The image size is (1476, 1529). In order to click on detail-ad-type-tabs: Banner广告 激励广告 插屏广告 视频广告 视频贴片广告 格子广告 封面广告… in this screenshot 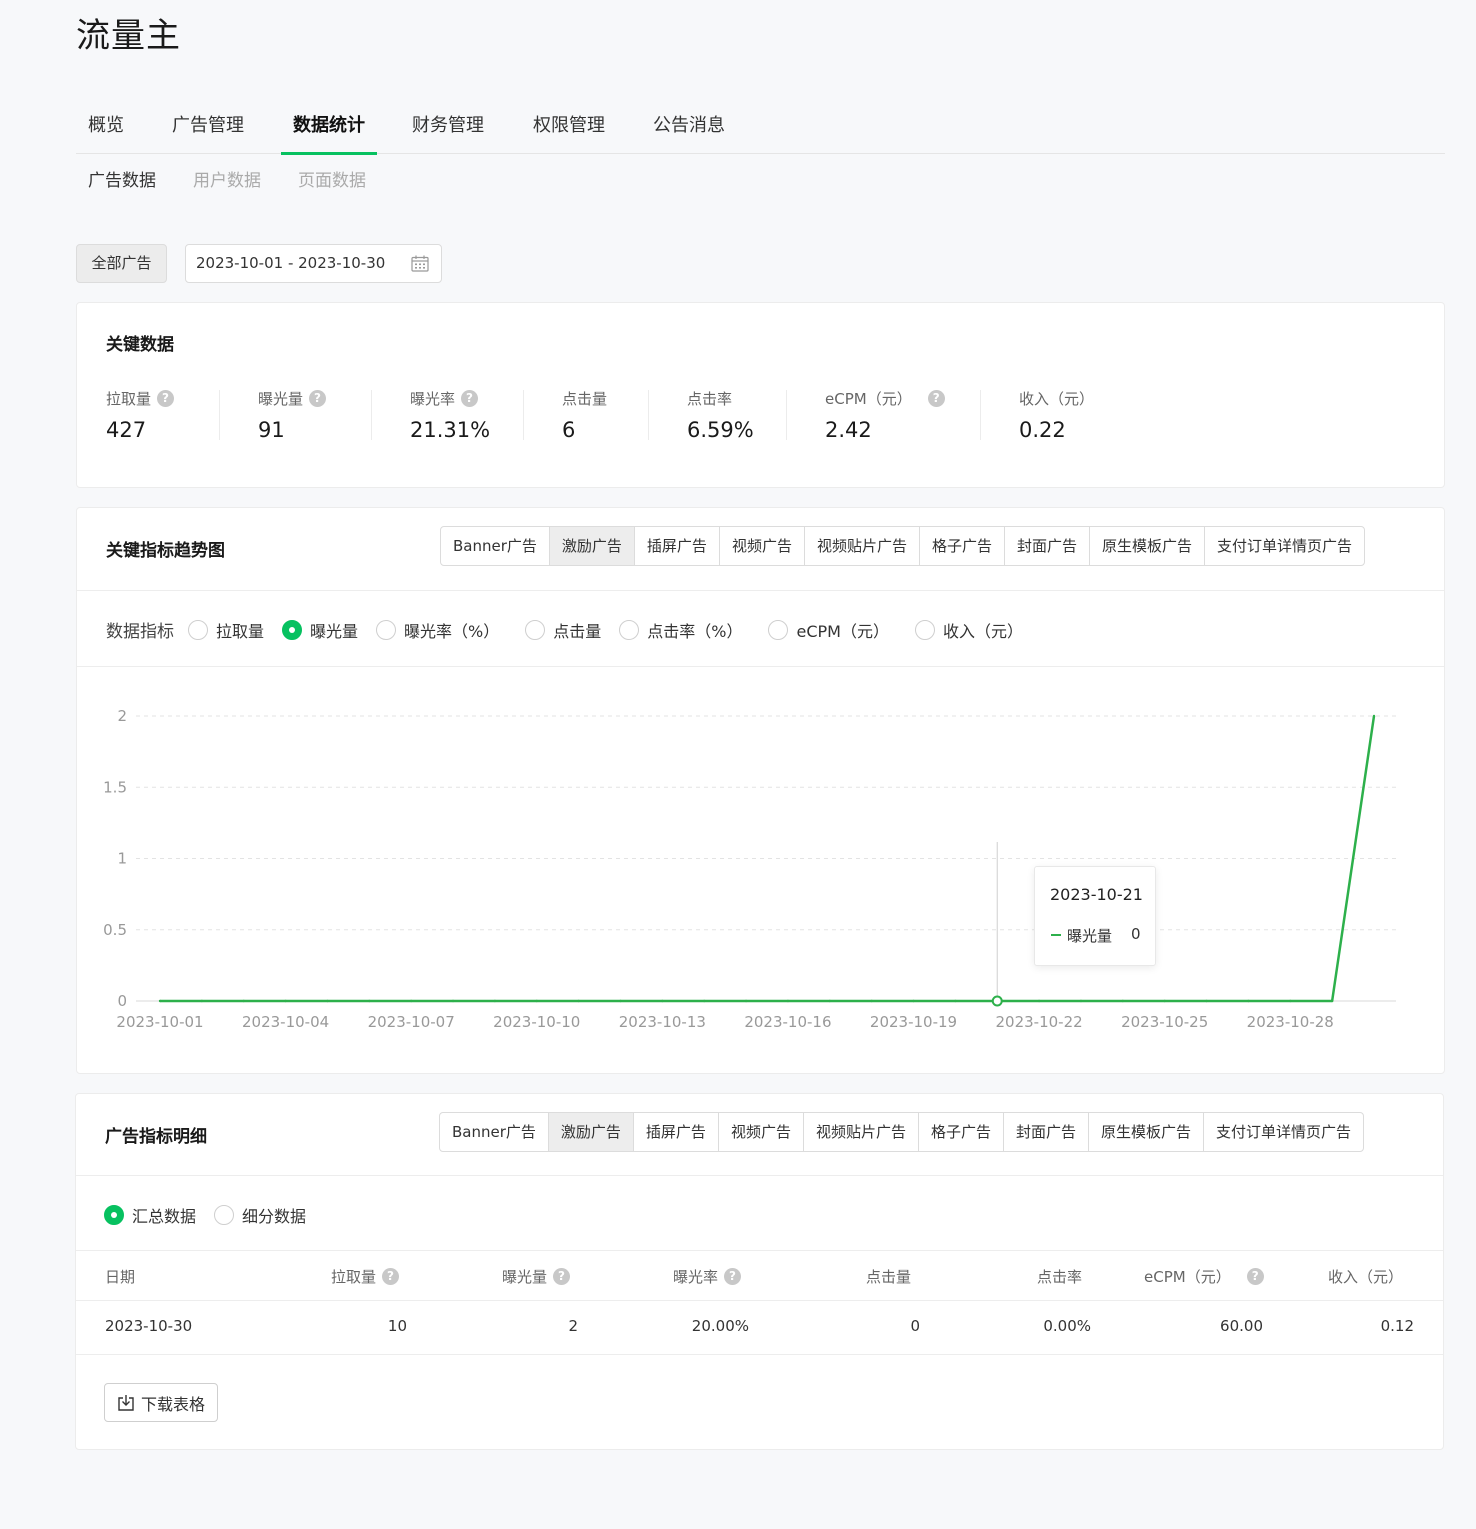, I will do `click(902, 1132)`.